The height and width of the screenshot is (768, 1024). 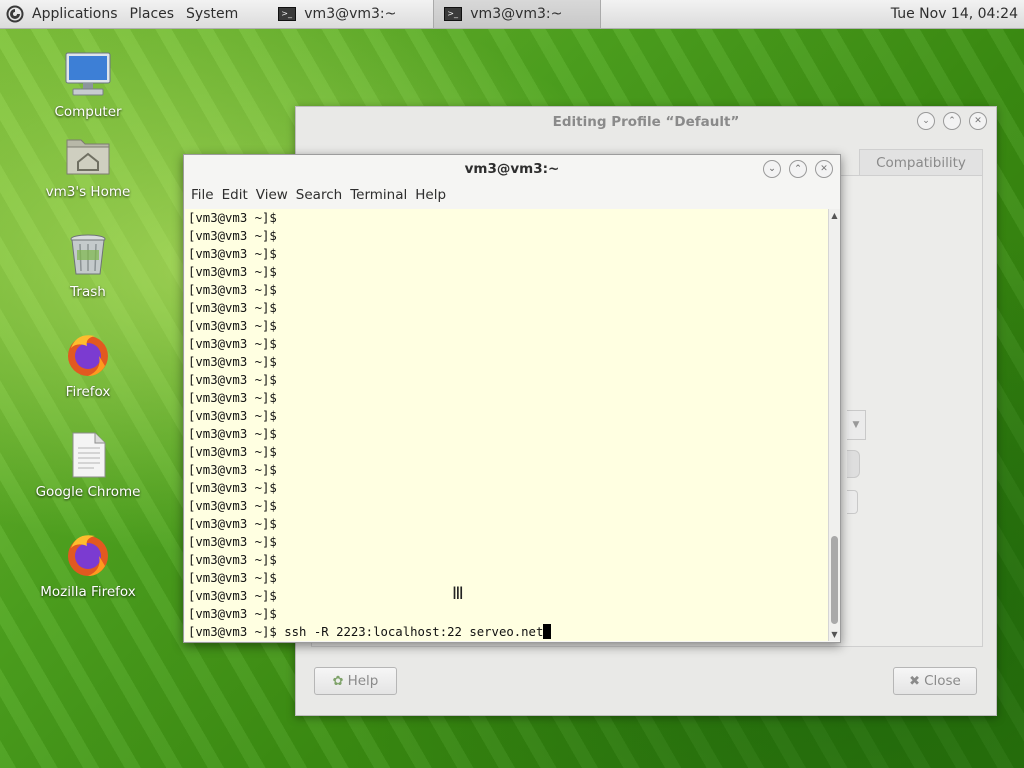 What do you see at coordinates (378, 195) in the screenshot?
I see `menu-terminal: Terminal` at bounding box center [378, 195].